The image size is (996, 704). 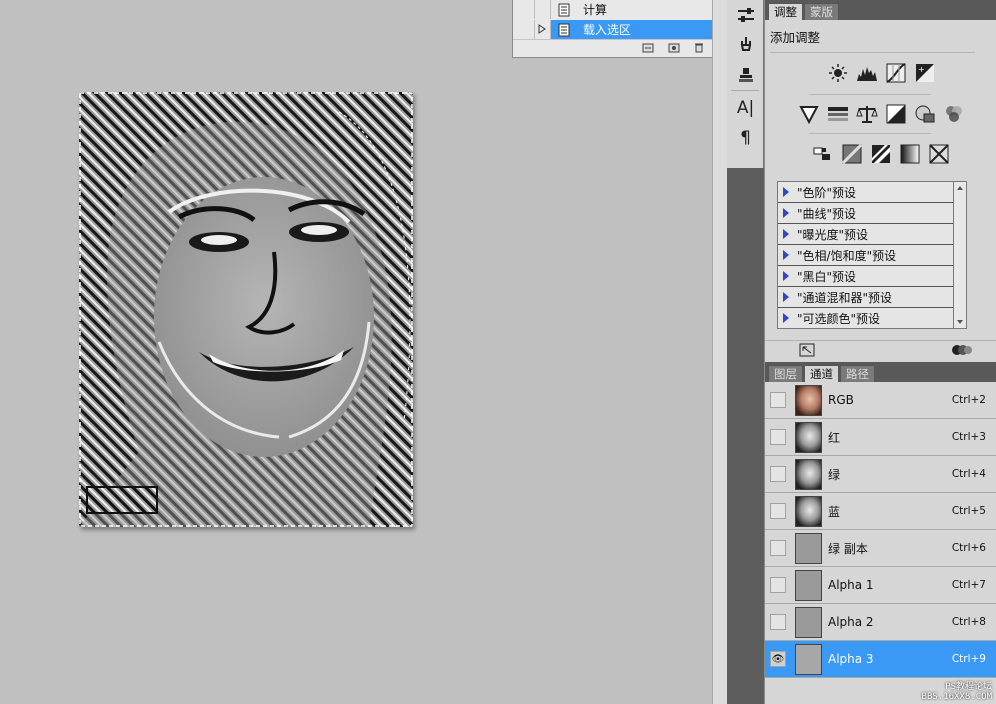 What do you see at coordinates (880, 548) in the screenshot?
I see `channel-row-green-copy: 绿 副本 Ctrl+6` at bounding box center [880, 548].